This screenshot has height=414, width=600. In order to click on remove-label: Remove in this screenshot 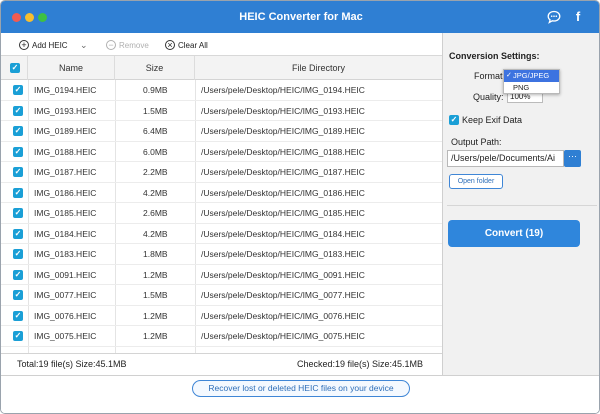, I will do `click(134, 45)`.